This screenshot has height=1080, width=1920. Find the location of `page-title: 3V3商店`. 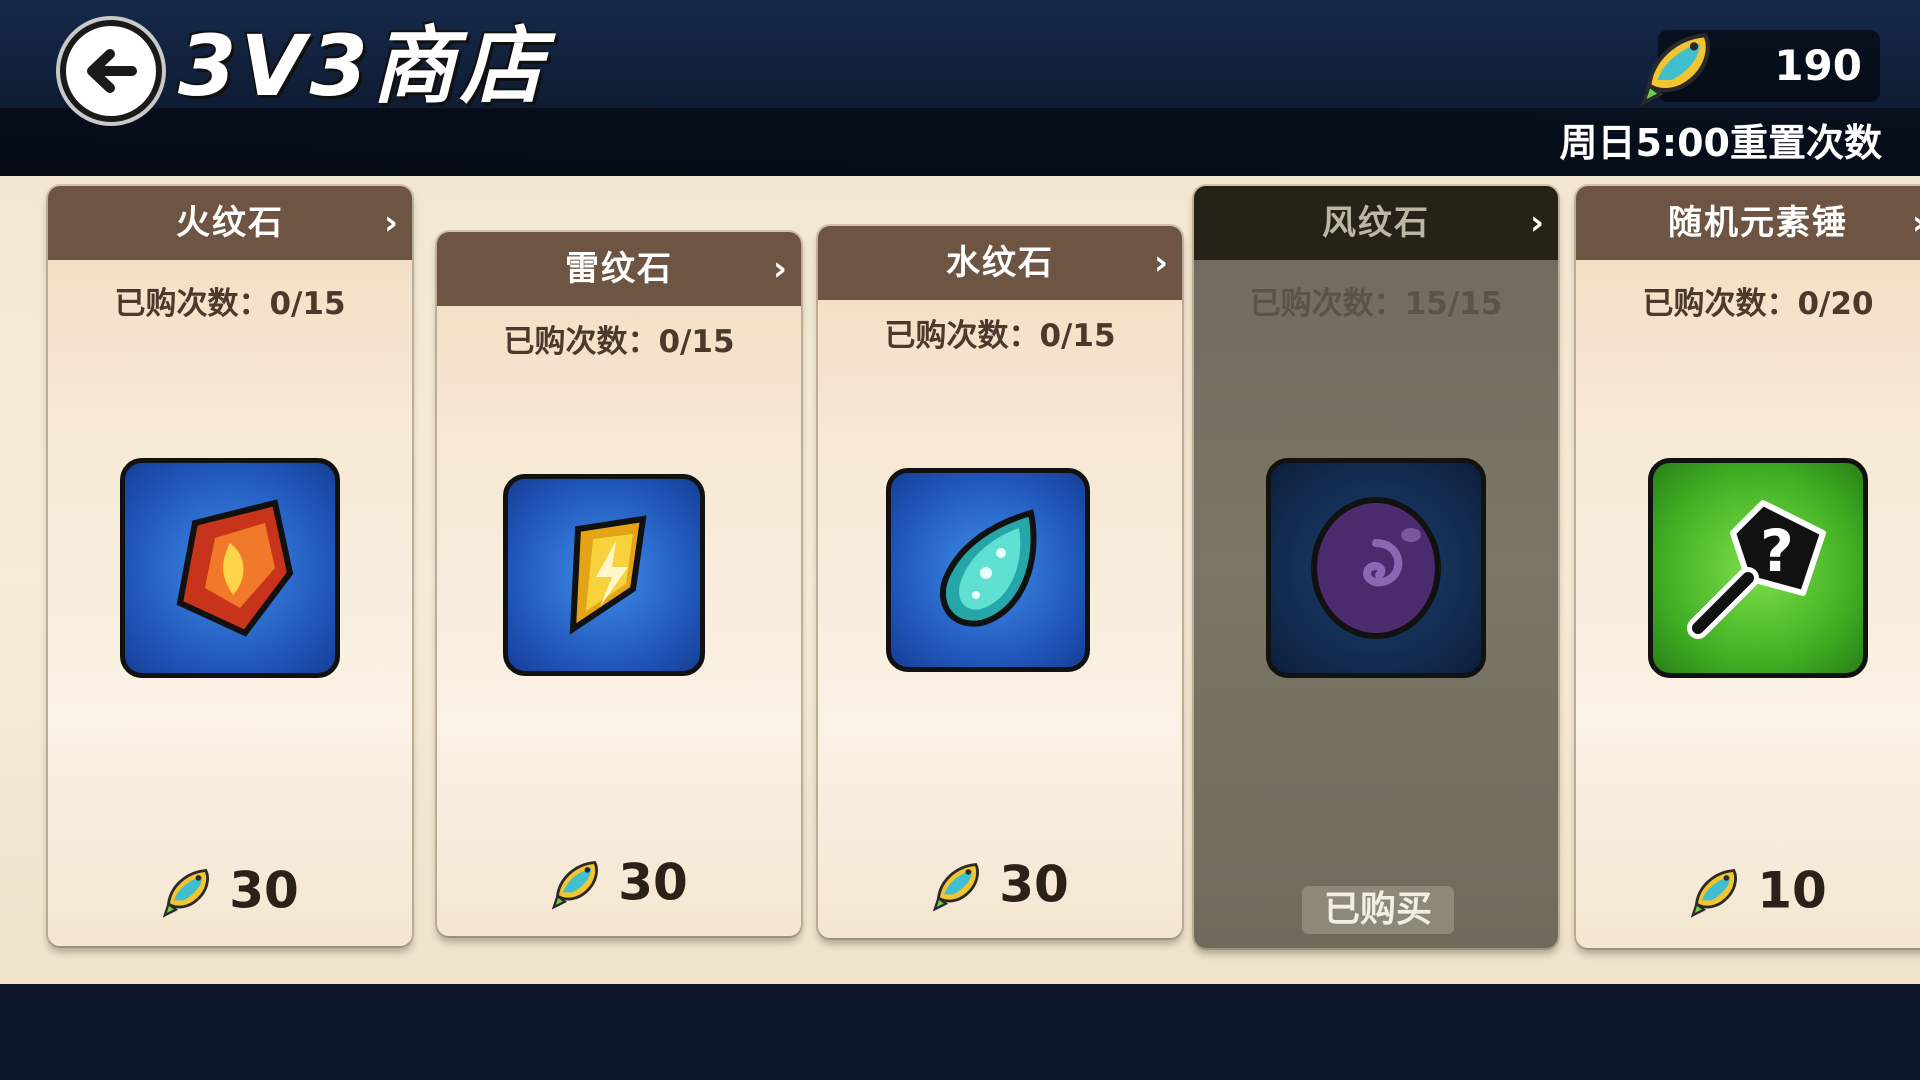

page-title: 3V3商店 is located at coordinates (363, 66).